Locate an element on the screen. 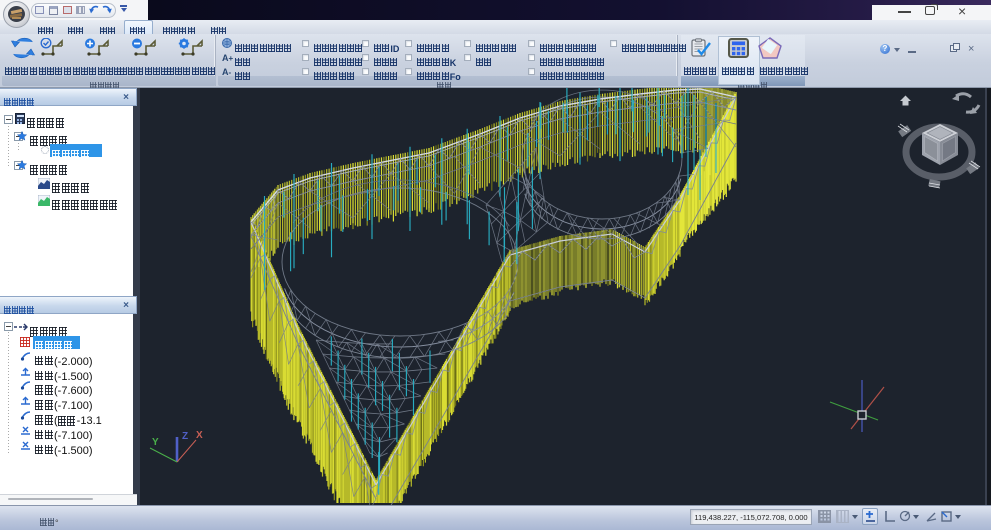 Image resolution: width=991 pixels, height=530 pixels. svg-text: Y is located at coordinates (155, 442).